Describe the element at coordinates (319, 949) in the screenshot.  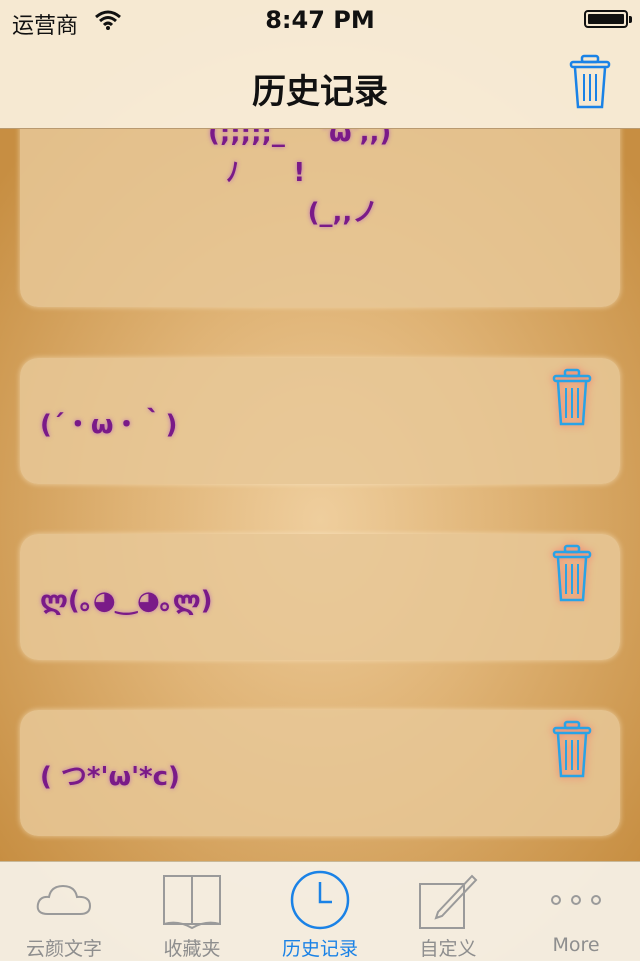
I see `tab-label: 历史记录` at that location.